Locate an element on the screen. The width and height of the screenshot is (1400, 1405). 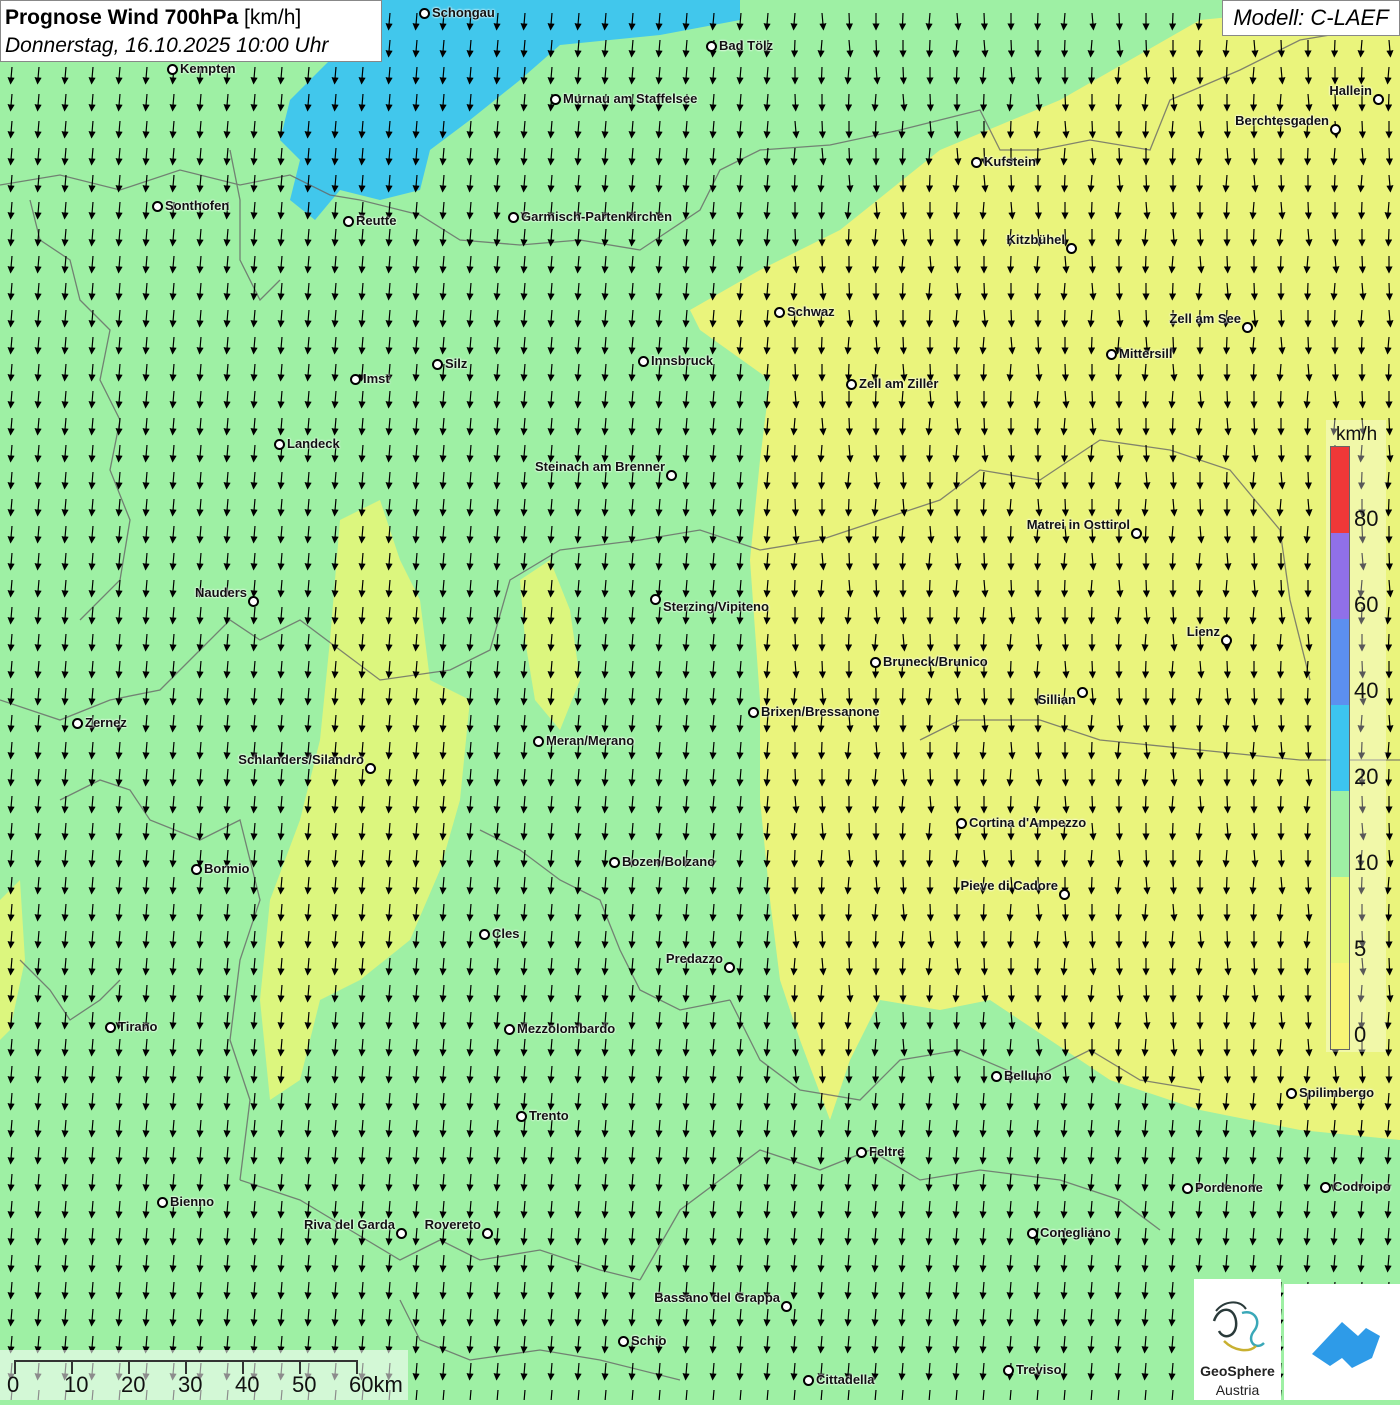
scale-label: 10 is located at coordinates (76, 1384).